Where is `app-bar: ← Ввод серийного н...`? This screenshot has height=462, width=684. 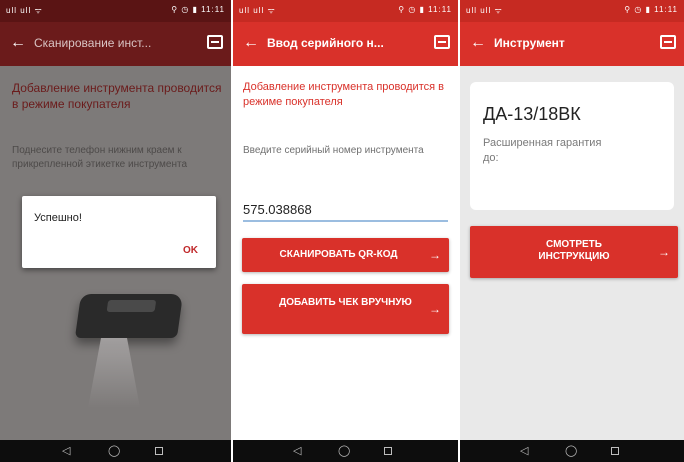
app-bar: ← Ввод серийного н... is located at coordinates (345, 44).